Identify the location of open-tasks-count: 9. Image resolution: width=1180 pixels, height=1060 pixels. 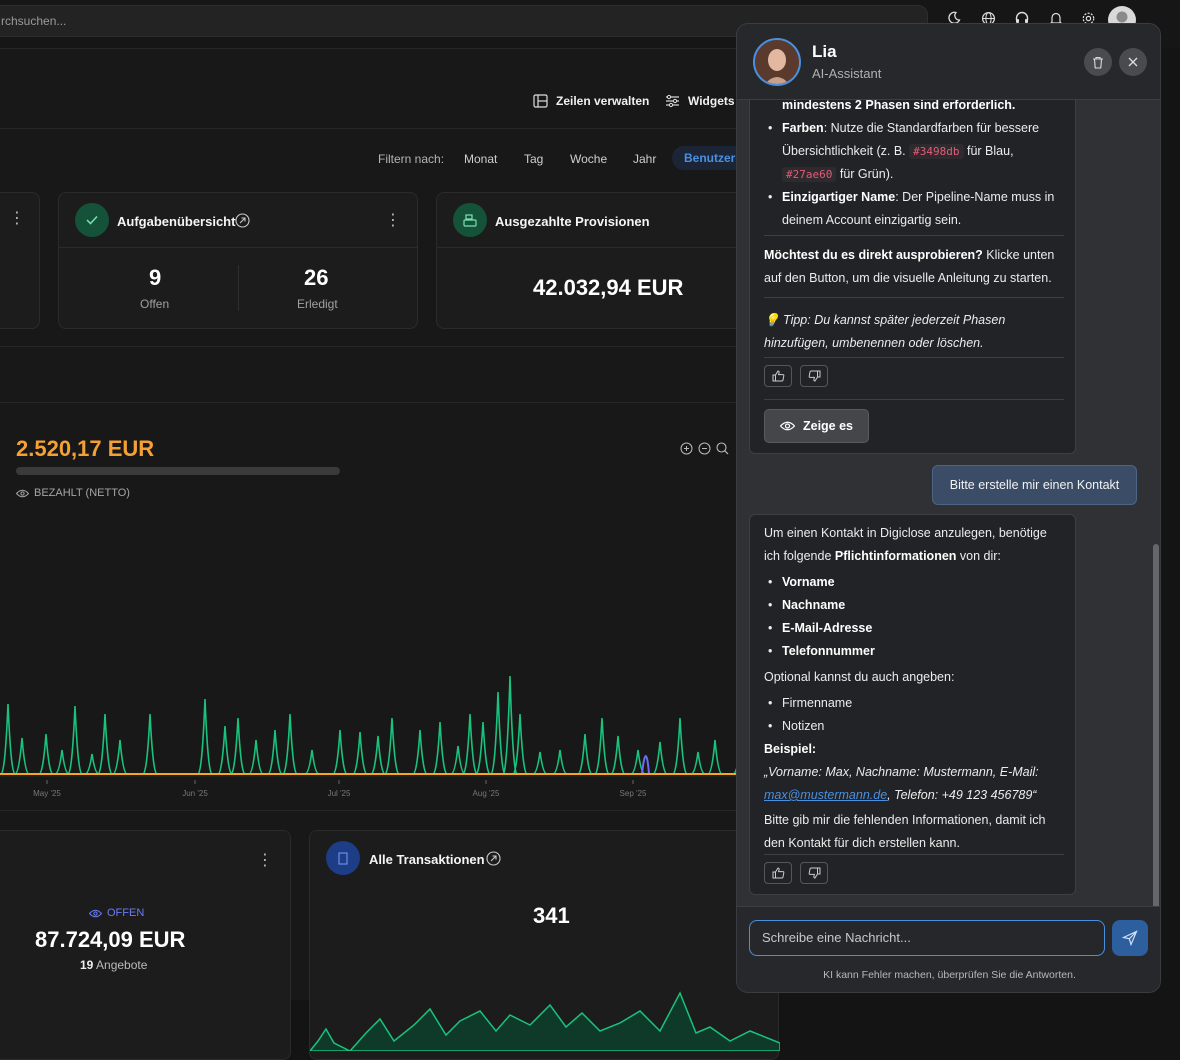
(155, 277).